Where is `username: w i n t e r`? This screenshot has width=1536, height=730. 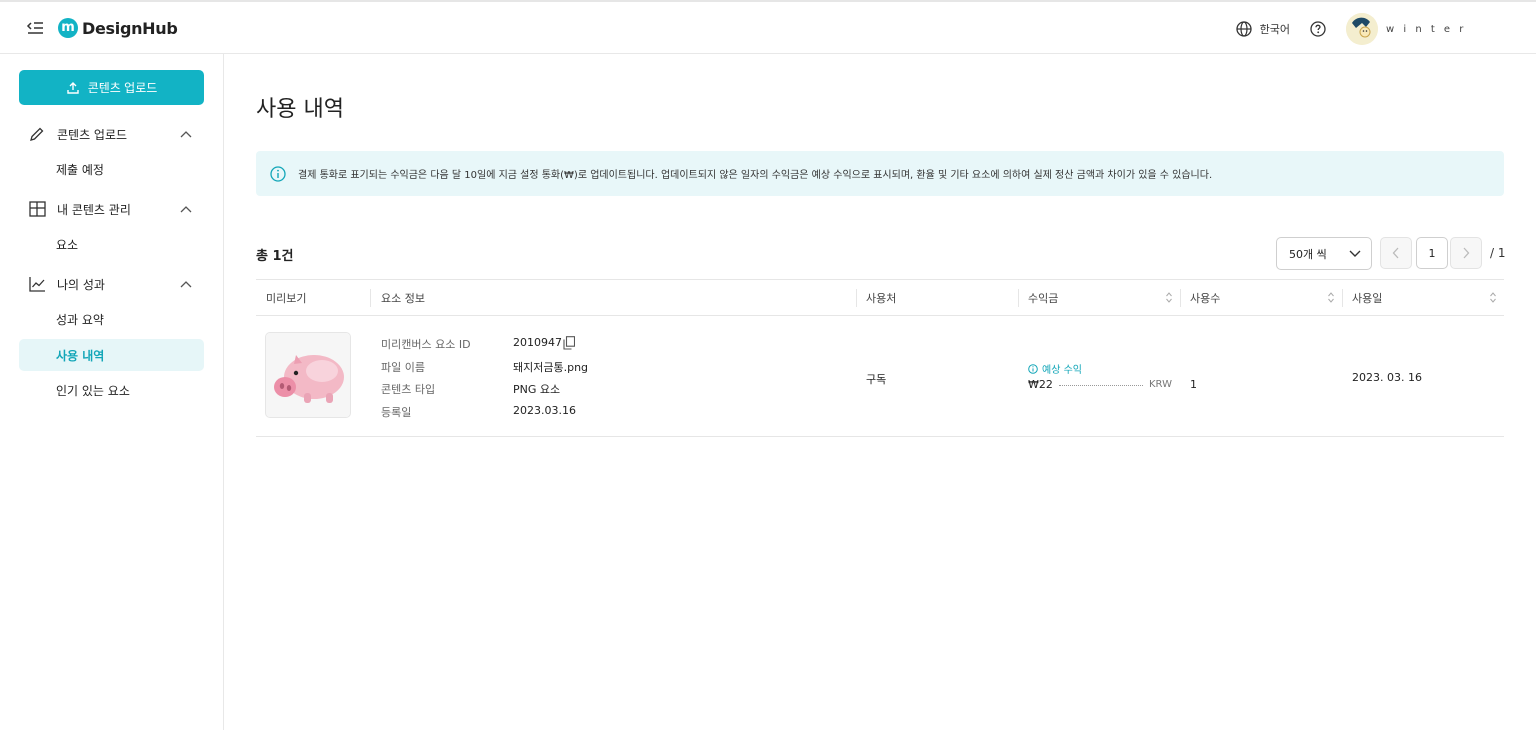
username: w i n t e r is located at coordinates (1461, 29).